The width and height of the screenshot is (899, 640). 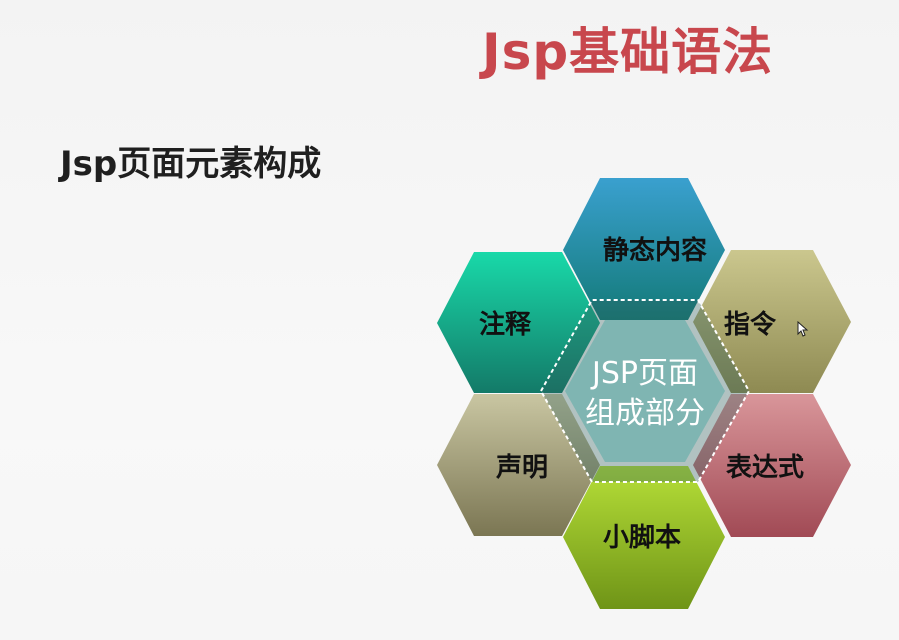 I want to click on hex-static-content-label: 静态内容, so click(x=655, y=250).